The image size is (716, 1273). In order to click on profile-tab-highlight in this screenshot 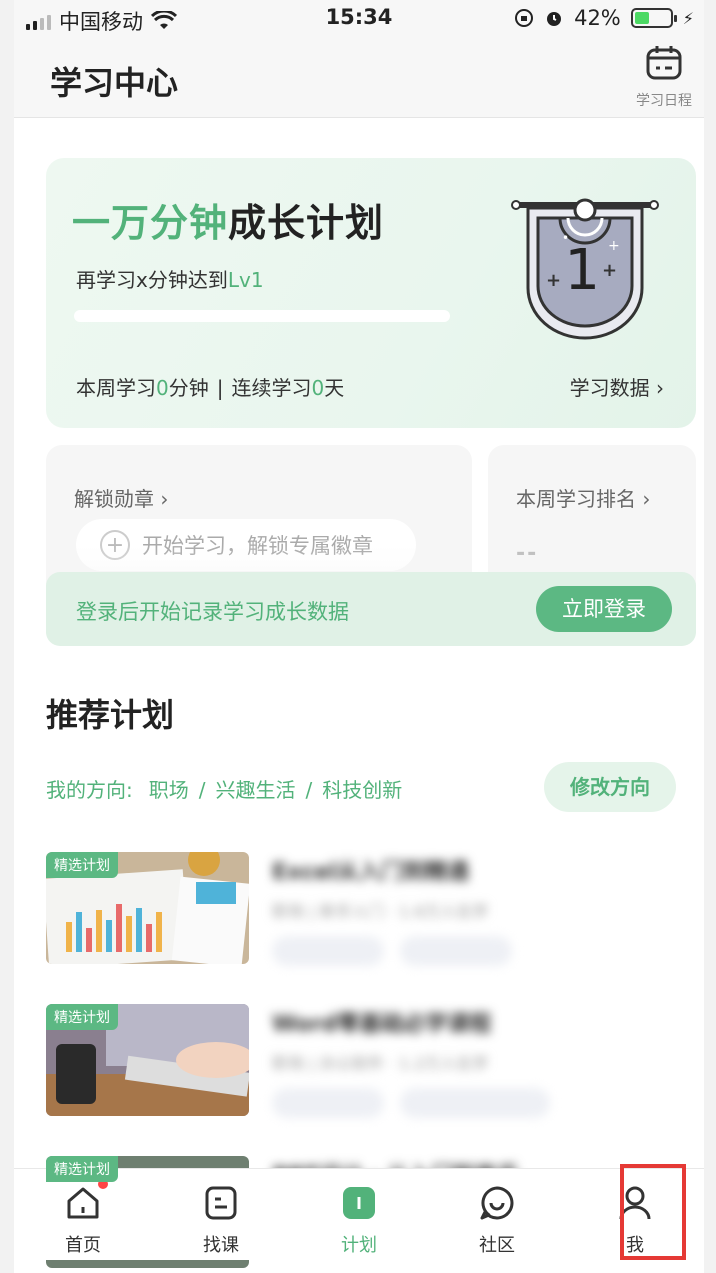, I will do `click(653, 1212)`.